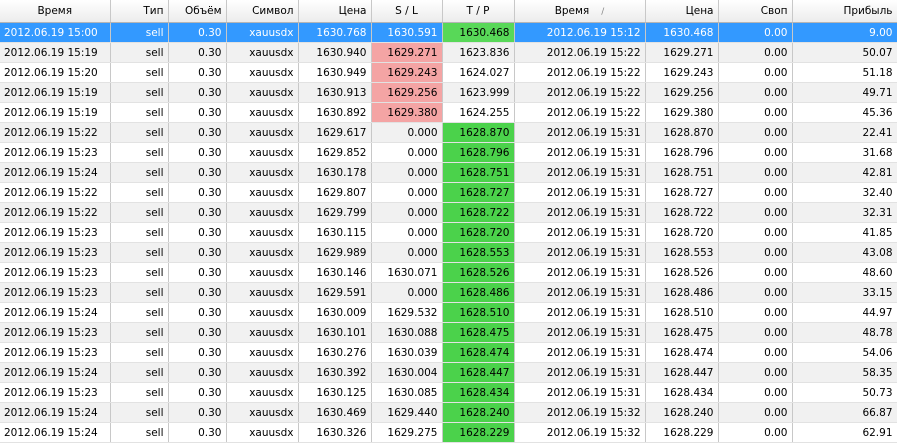 The image size is (897, 446). I want to click on cell-close-time: 2012.06.19 15:32, so click(580, 432).